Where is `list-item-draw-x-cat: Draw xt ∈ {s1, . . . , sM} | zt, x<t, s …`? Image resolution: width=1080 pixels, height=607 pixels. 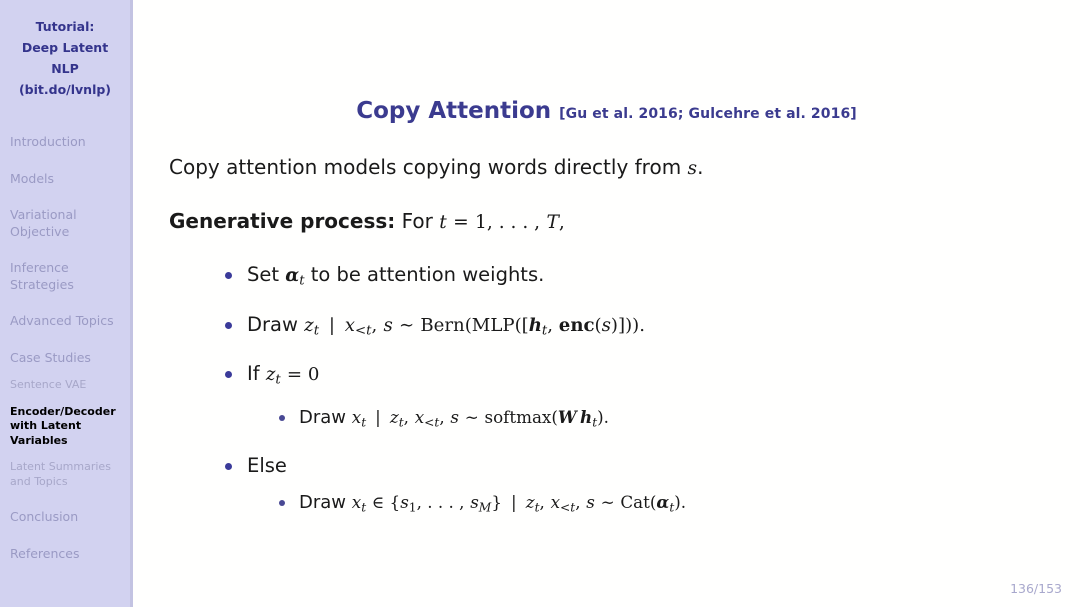
list-item-draw-x-cat: Draw xt ∈ {s1, . . . , sM} | zt, x<t, s … is located at coordinates (679, 505).